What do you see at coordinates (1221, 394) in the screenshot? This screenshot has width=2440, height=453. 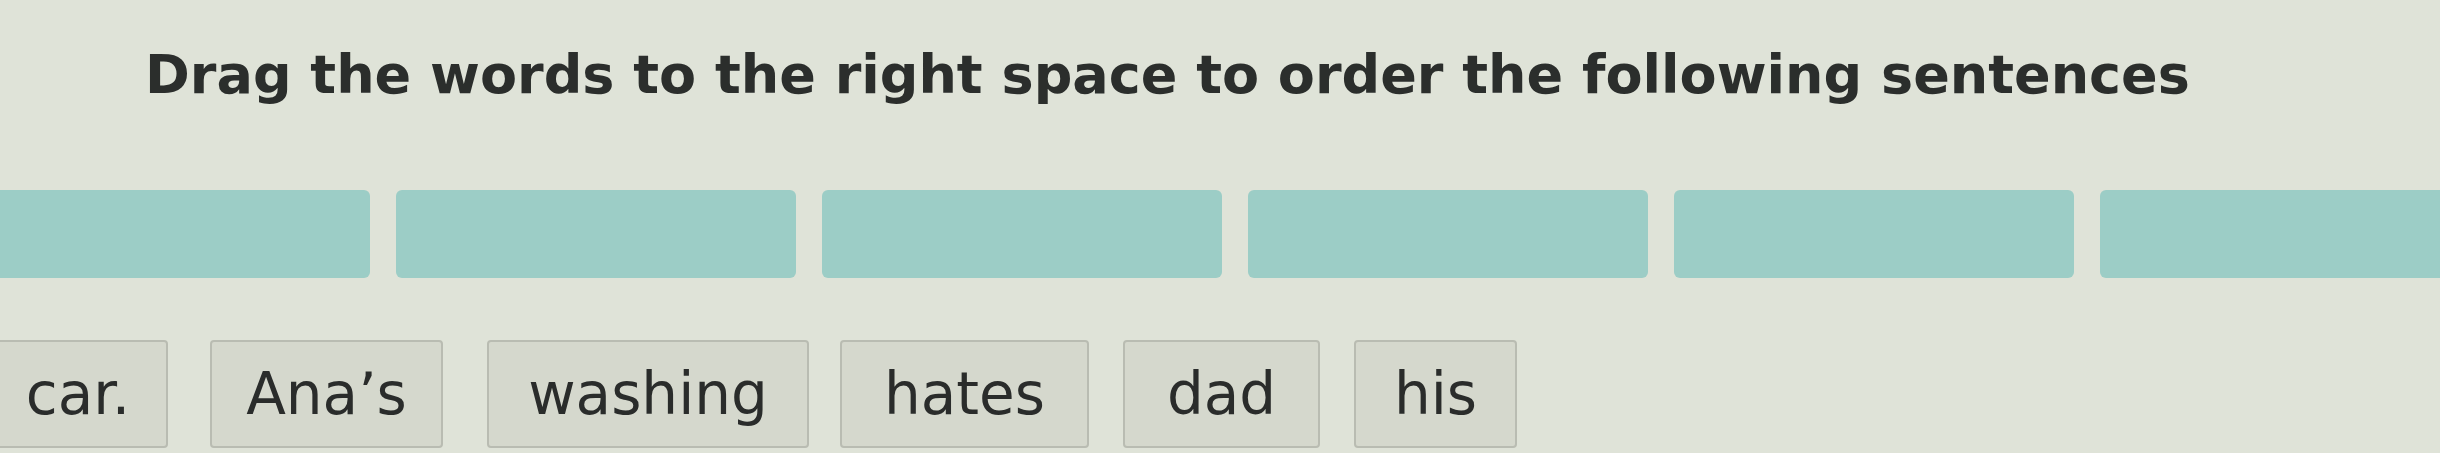 I see `word-tile: dad` at bounding box center [1221, 394].